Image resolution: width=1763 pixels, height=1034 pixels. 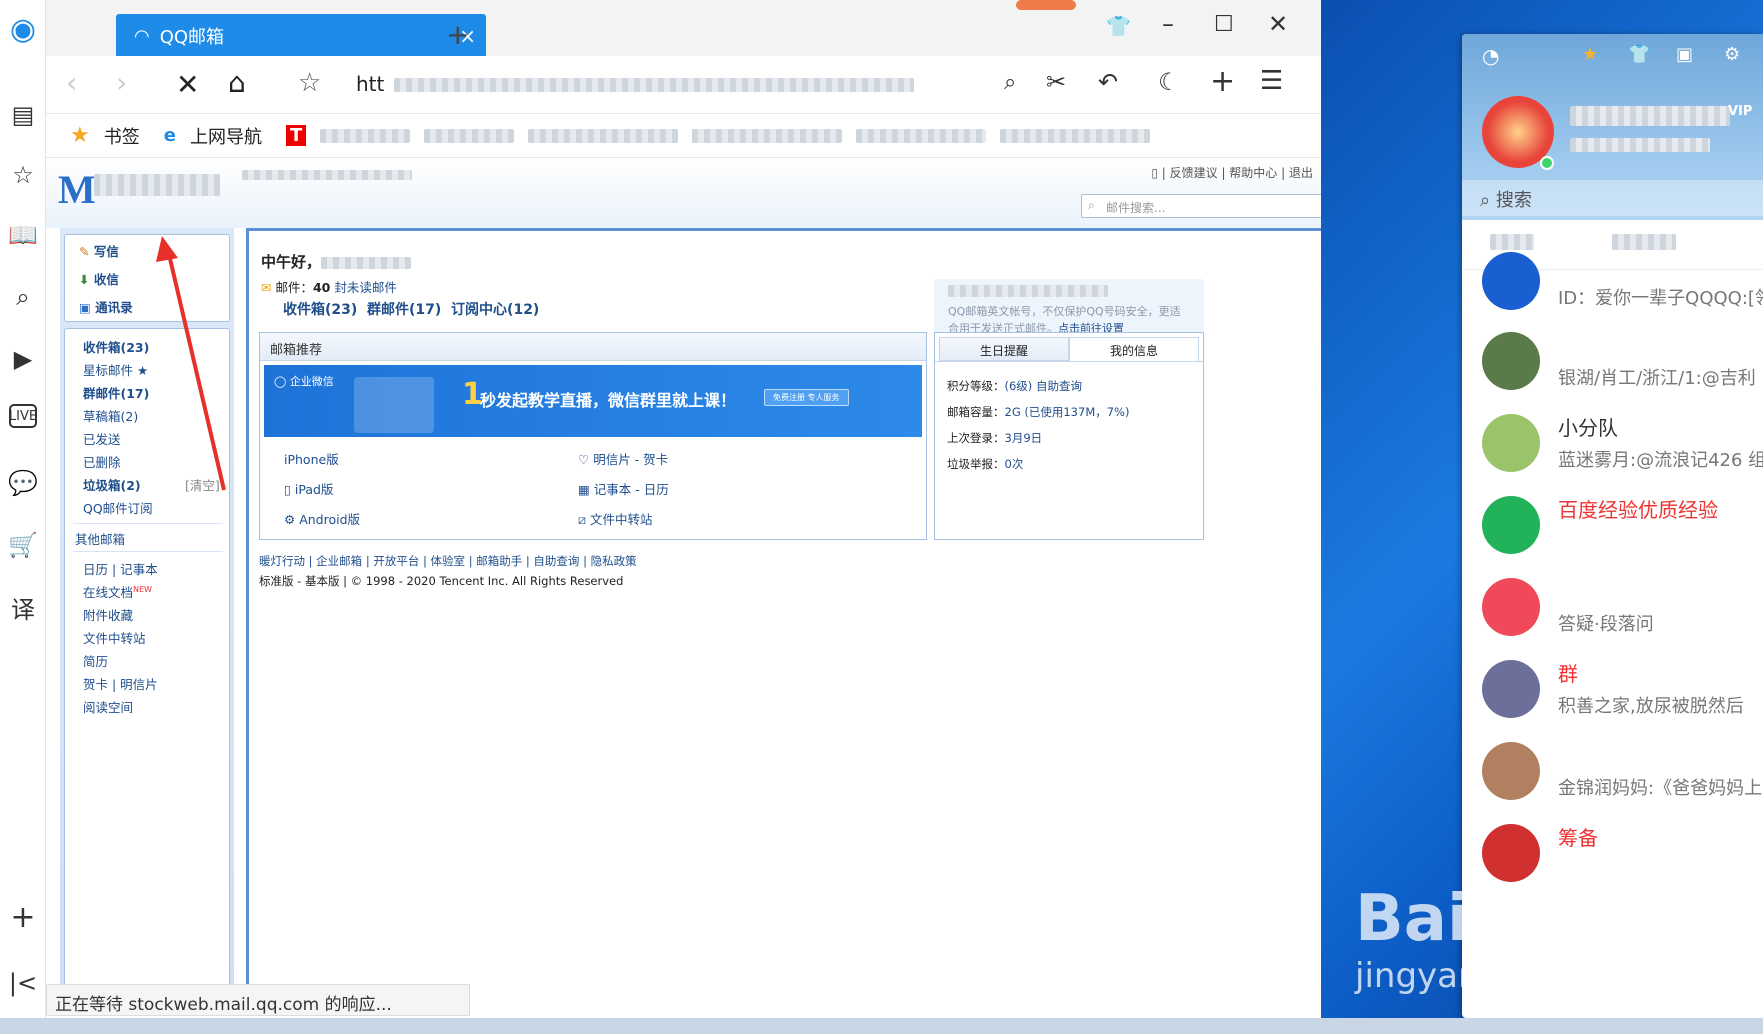 What do you see at coordinates (1108, 82) in the screenshot?
I see `undo-icon: ↶` at bounding box center [1108, 82].